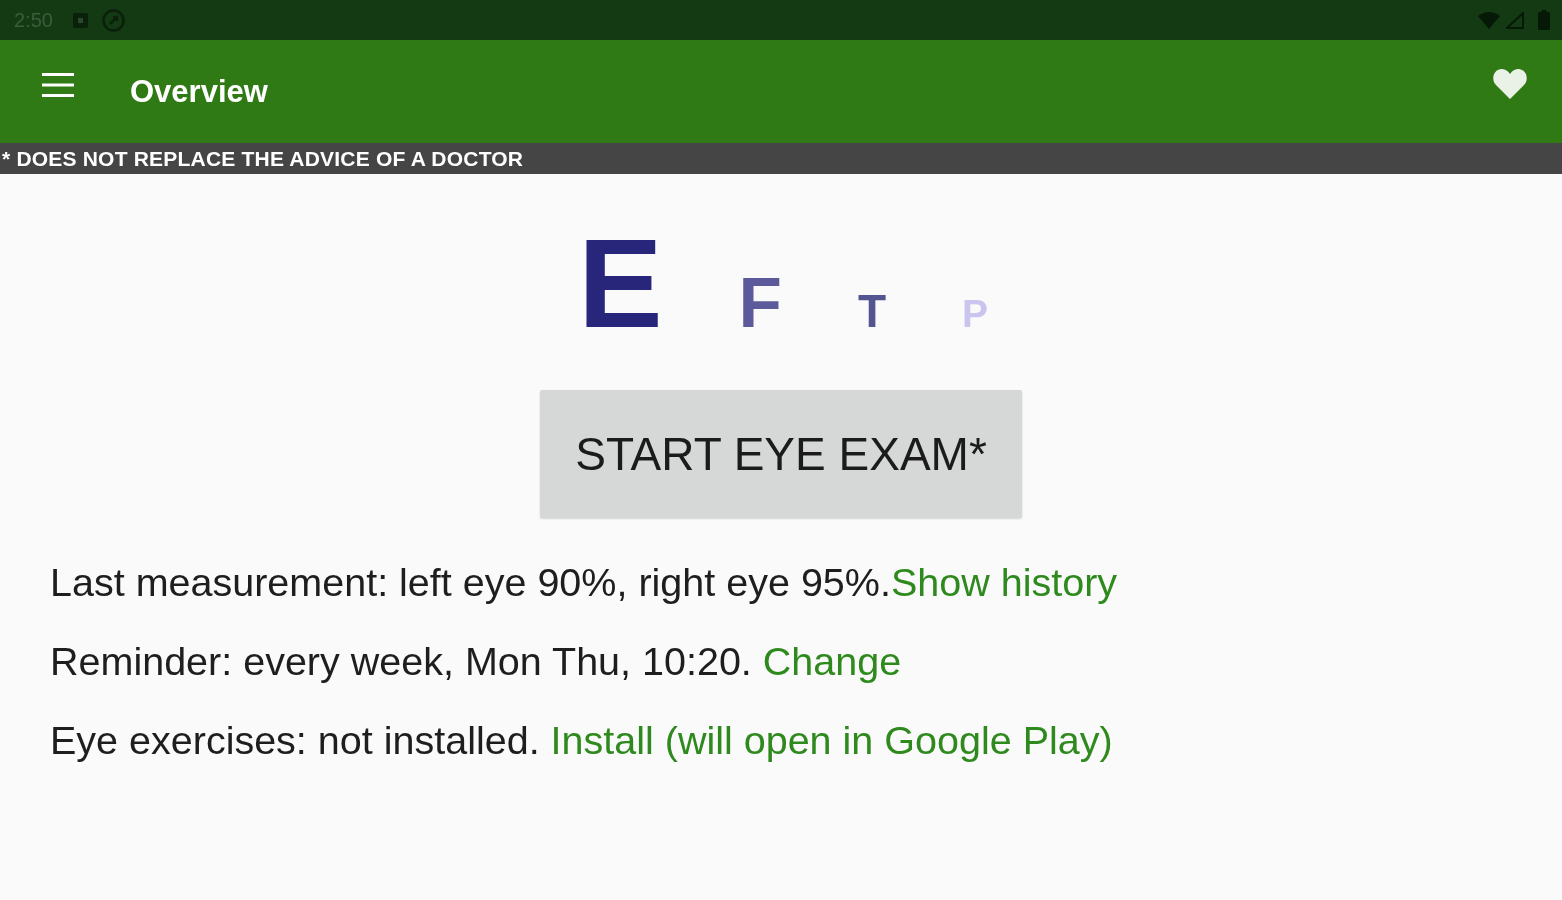  Describe the element at coordinates (831, 740) in the screenshot. I see `text-link: Install (will open in Google Play)` at that location.